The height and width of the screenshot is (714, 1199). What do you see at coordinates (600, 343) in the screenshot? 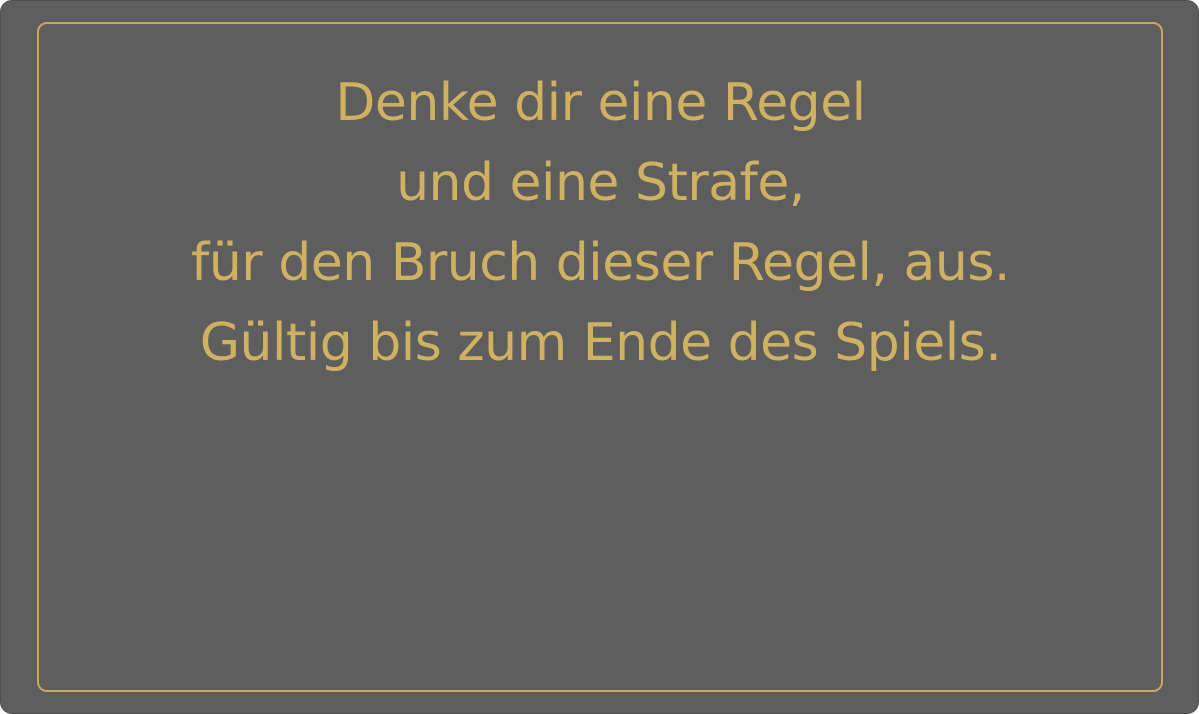
I see `card-text-line-4: Gültig bis zum Ende des Spiels.` at bounding box center [600, 343].